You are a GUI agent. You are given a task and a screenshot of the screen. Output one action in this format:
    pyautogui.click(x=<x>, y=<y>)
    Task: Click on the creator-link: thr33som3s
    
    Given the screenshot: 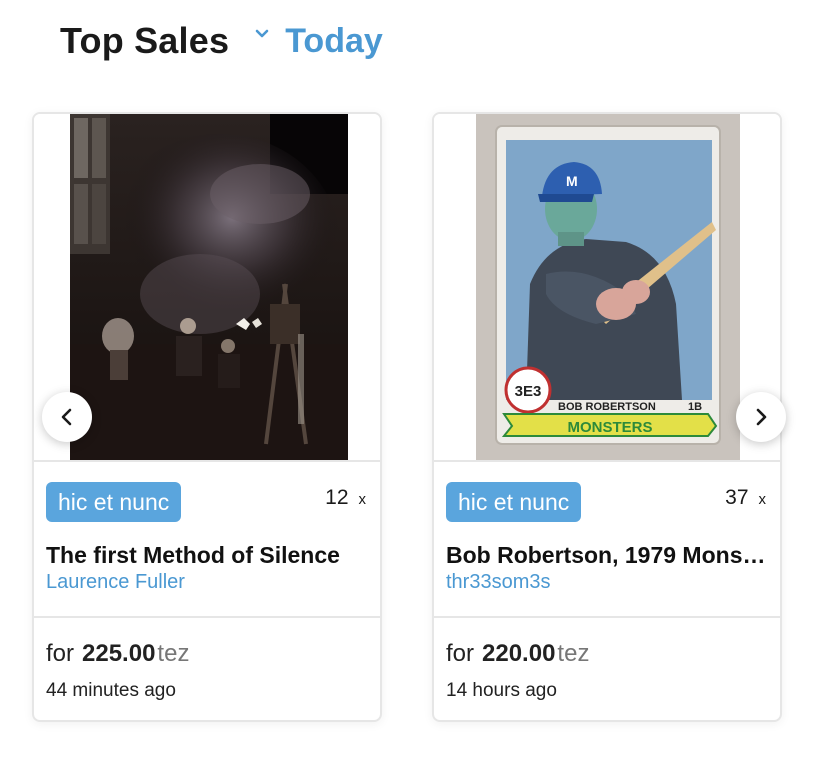 What is the action you would take?
    pyautogui.click(x=498, y=582)
    